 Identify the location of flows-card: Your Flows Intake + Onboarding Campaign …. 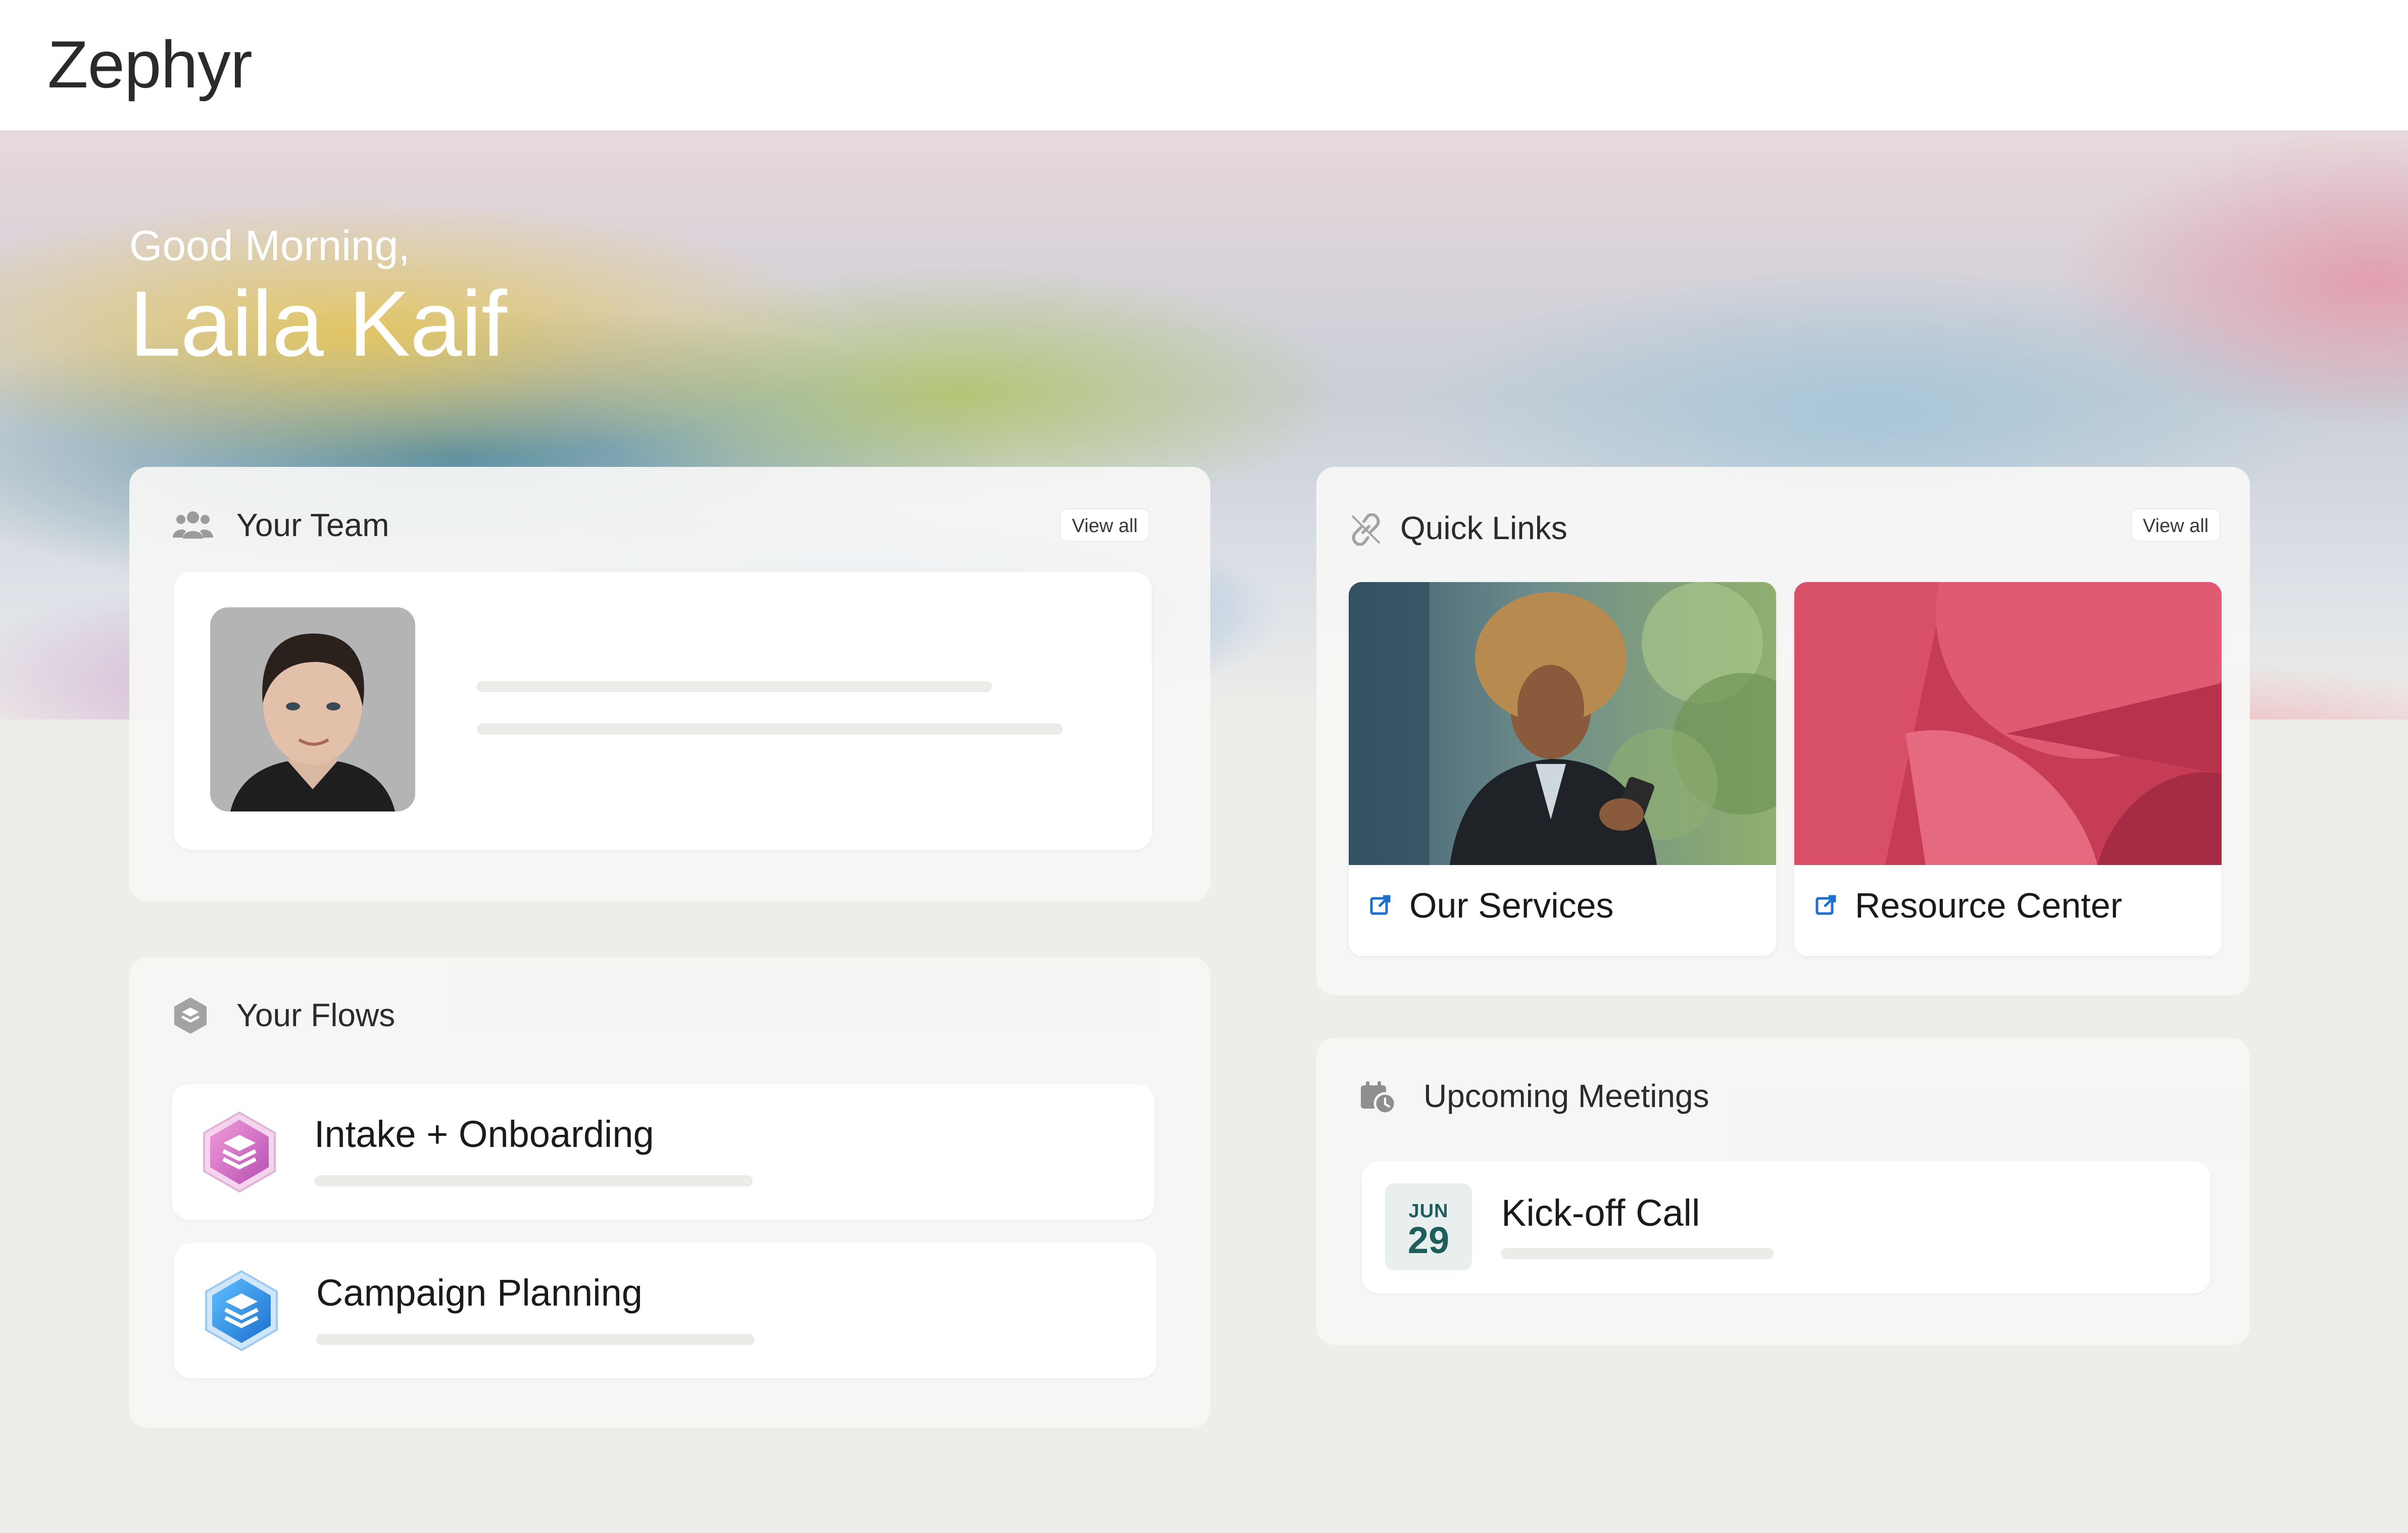
(670, 1192).